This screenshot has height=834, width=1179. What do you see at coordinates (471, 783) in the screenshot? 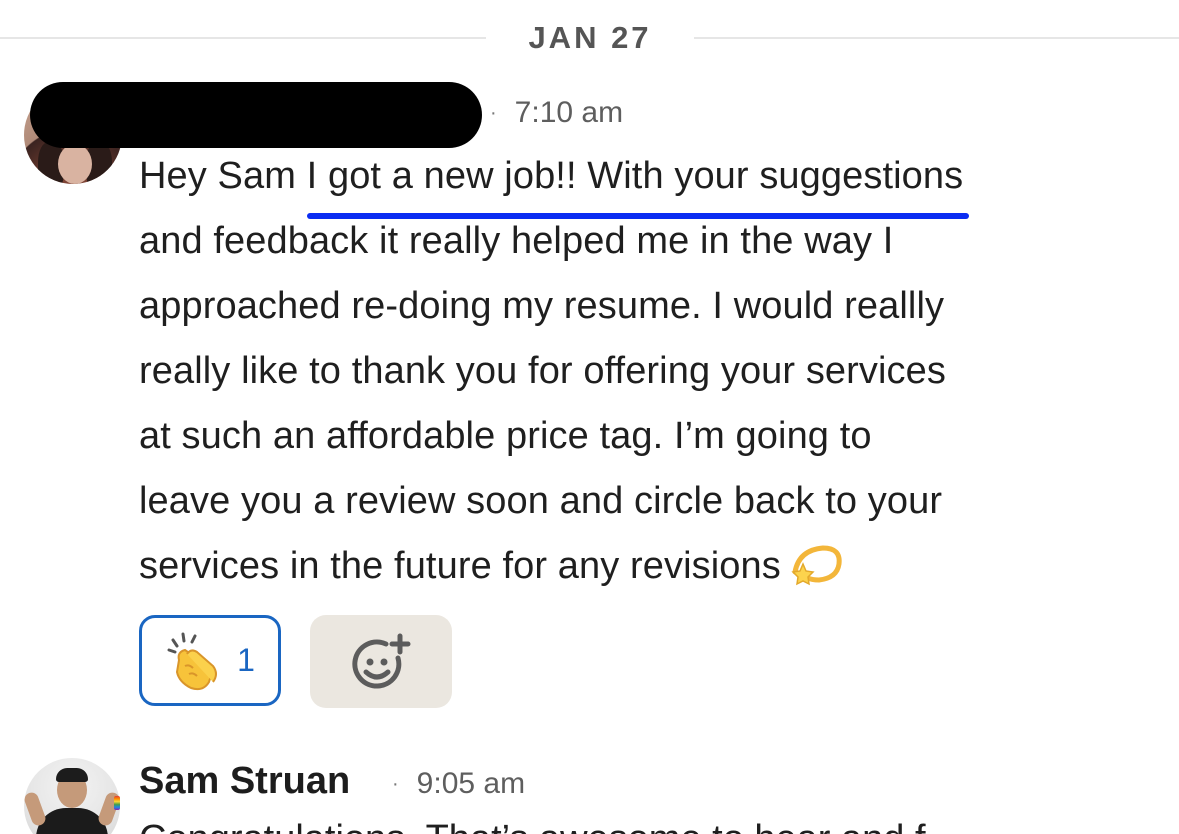
I see `message-timestamp: 9:05 am` at bounding box center [471, 783].